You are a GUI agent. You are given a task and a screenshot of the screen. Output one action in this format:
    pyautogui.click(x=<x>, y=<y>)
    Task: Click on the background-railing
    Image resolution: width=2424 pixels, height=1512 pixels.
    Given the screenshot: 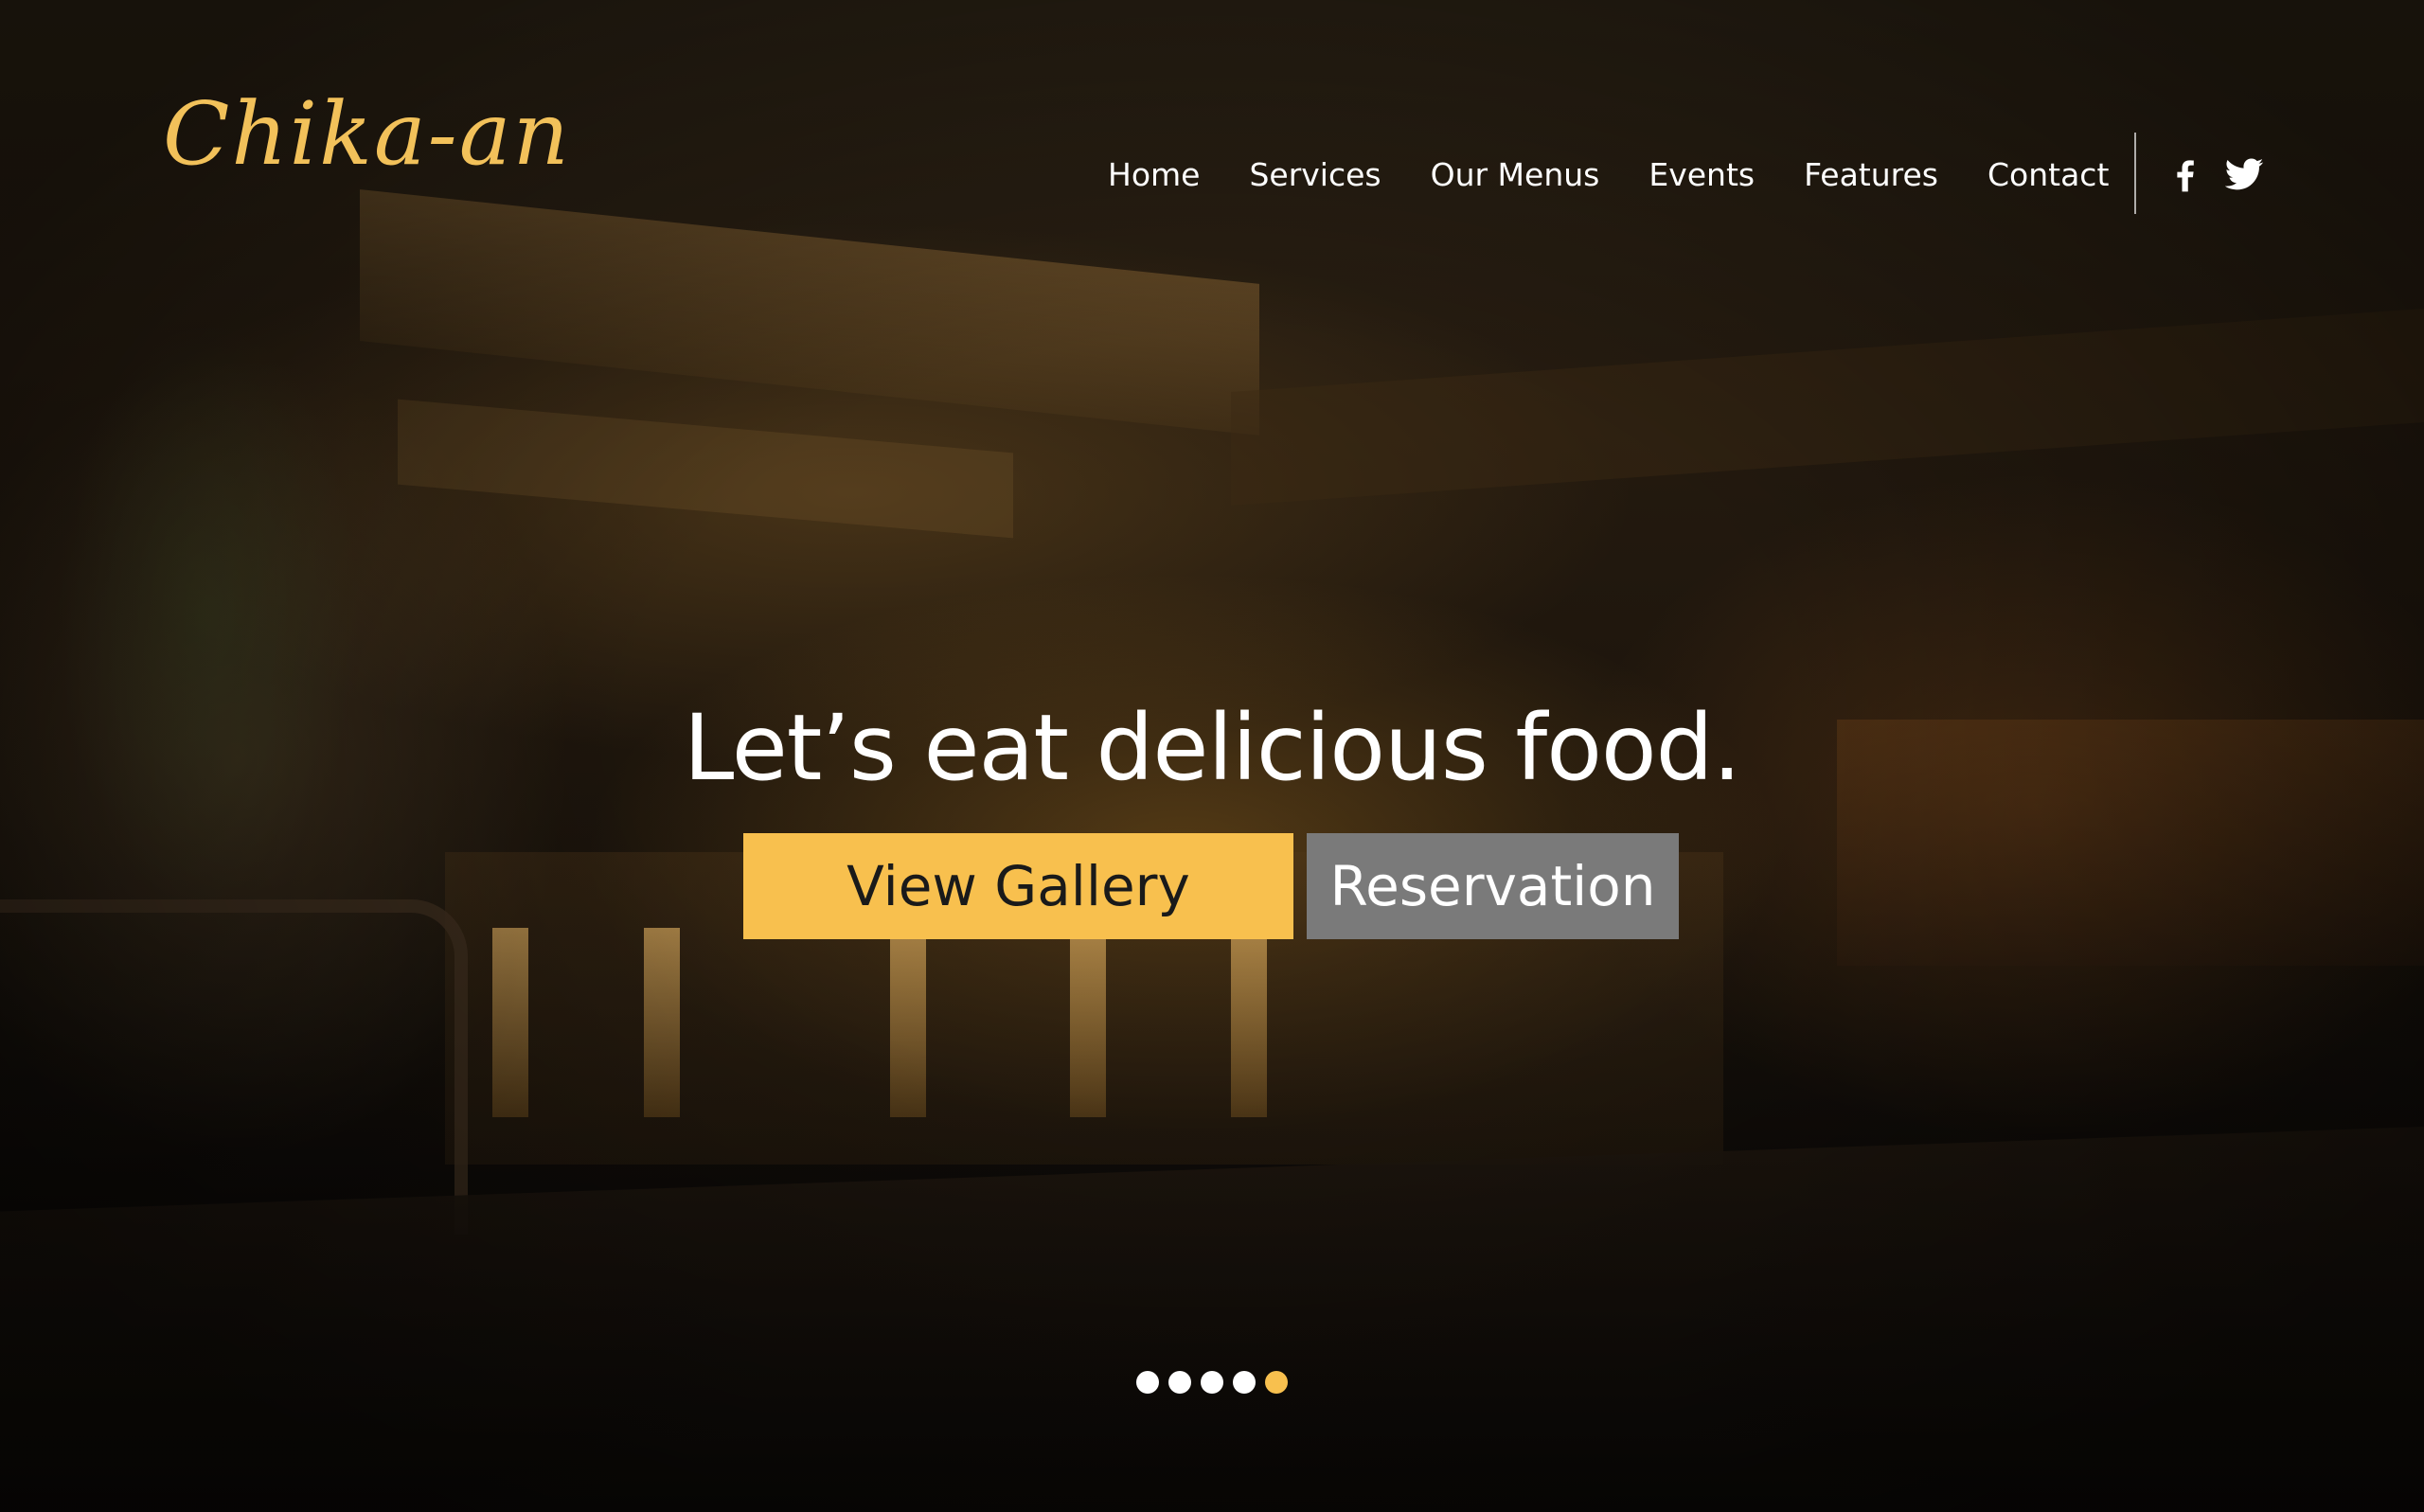 What is the action you would take?
    pyautogui.click(x=234, y=1067)
    